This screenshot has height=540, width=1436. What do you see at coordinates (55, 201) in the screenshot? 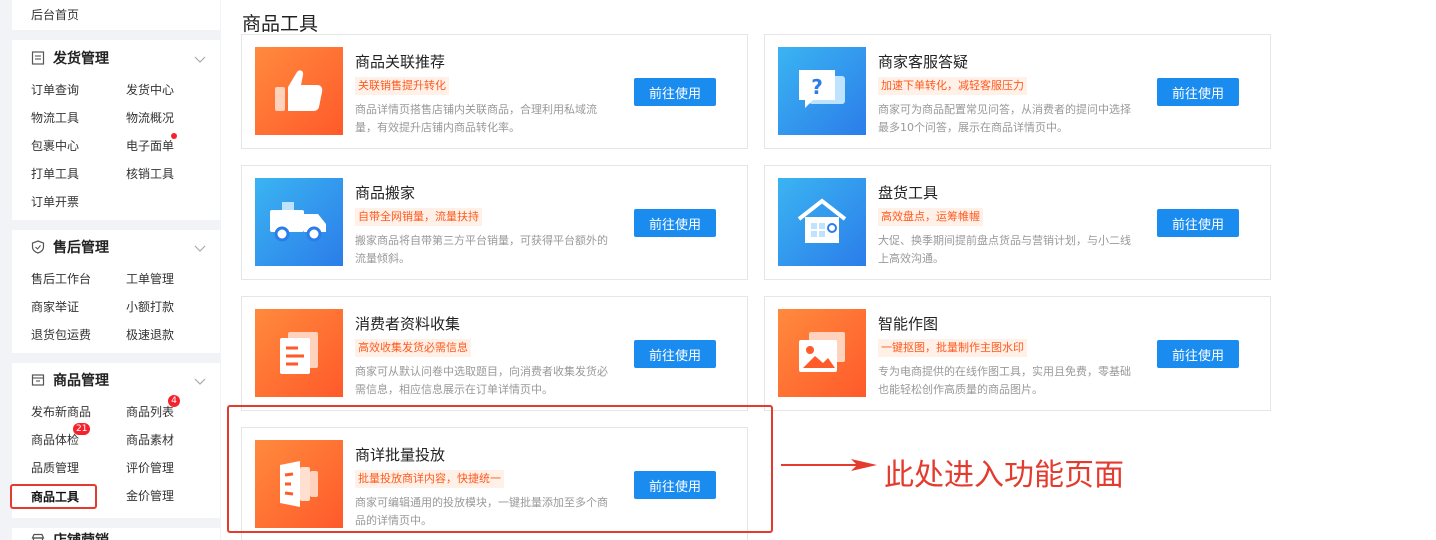
I see `sidebar-item-invoice: 订单开票` at bounding box center [55, 201].